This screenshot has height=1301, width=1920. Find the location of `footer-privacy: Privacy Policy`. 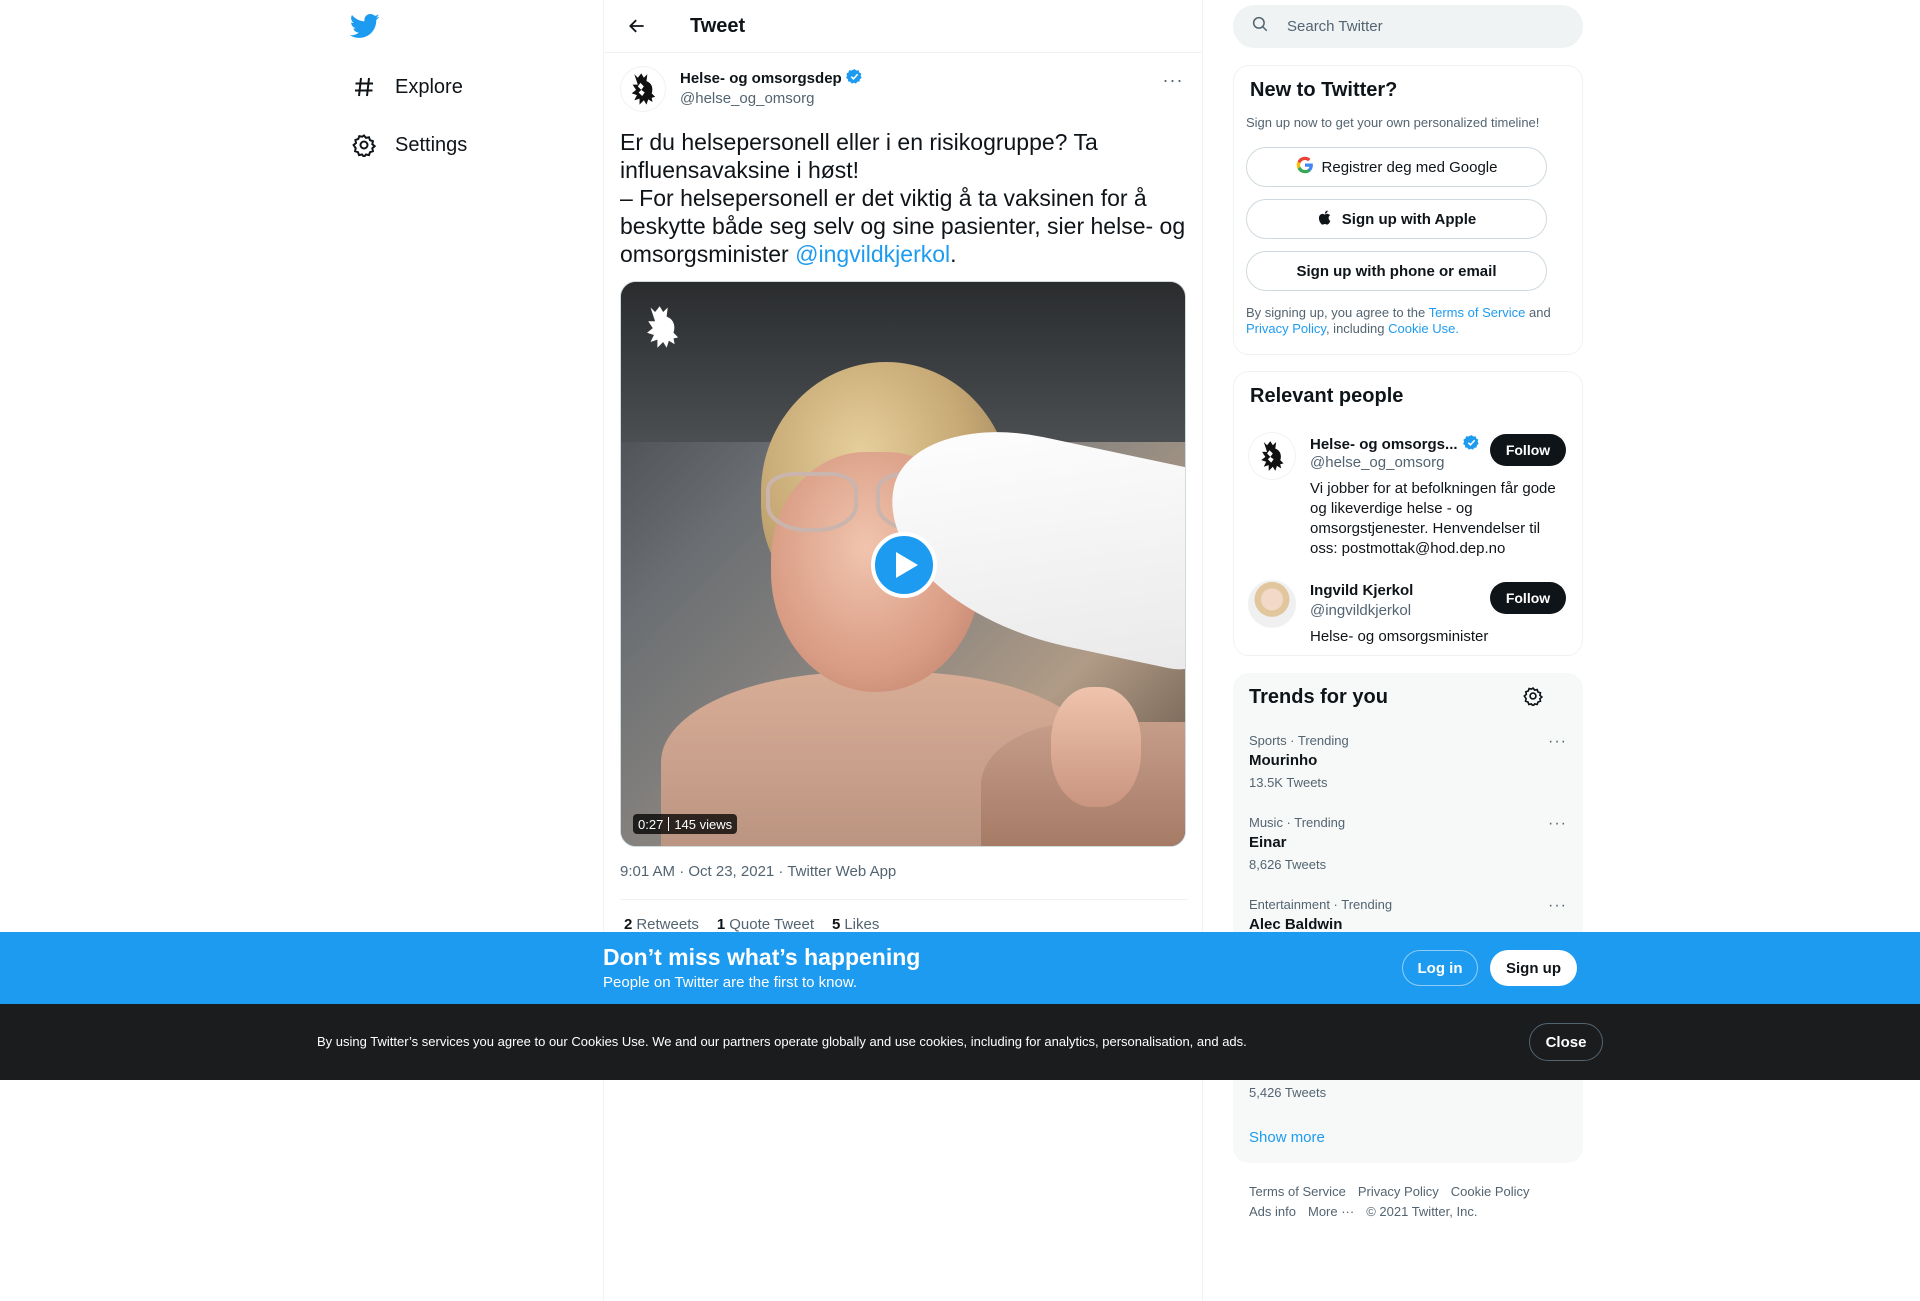

footer-privacy: Privacy Policy is located at coordinates (1398, 1191).